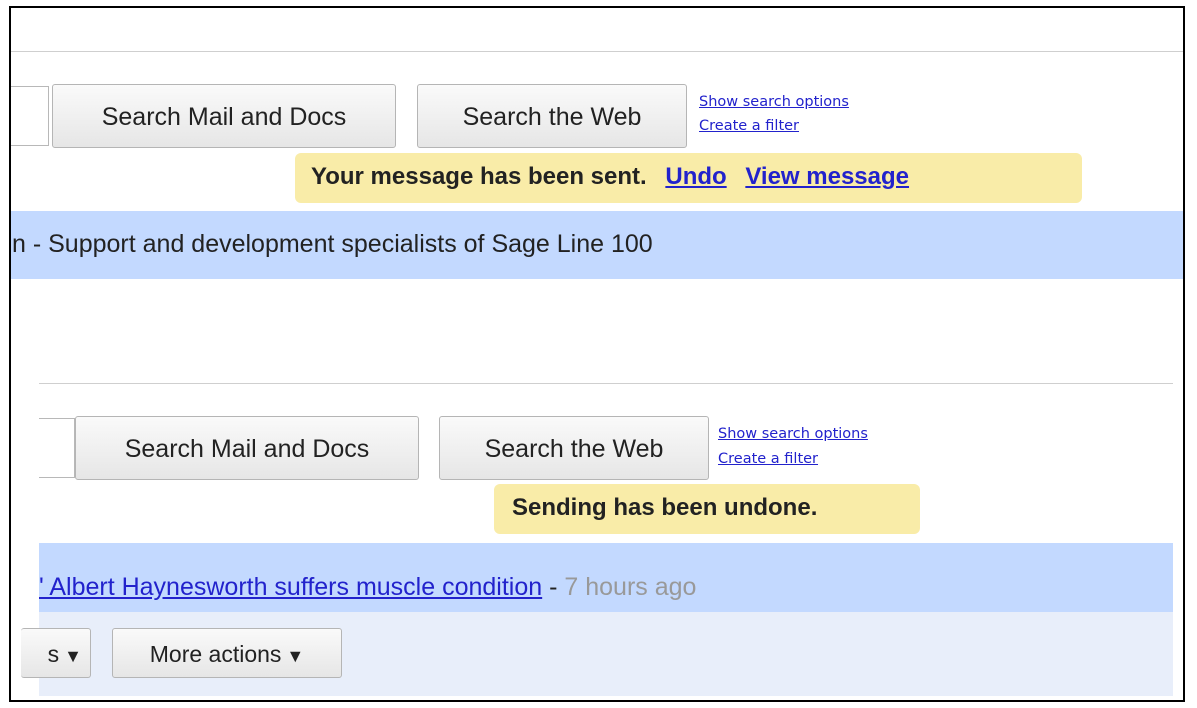 The height and width of the screenshot is (708, 1197). I want to click on more-actions-label: More actions, so click(215, 654).